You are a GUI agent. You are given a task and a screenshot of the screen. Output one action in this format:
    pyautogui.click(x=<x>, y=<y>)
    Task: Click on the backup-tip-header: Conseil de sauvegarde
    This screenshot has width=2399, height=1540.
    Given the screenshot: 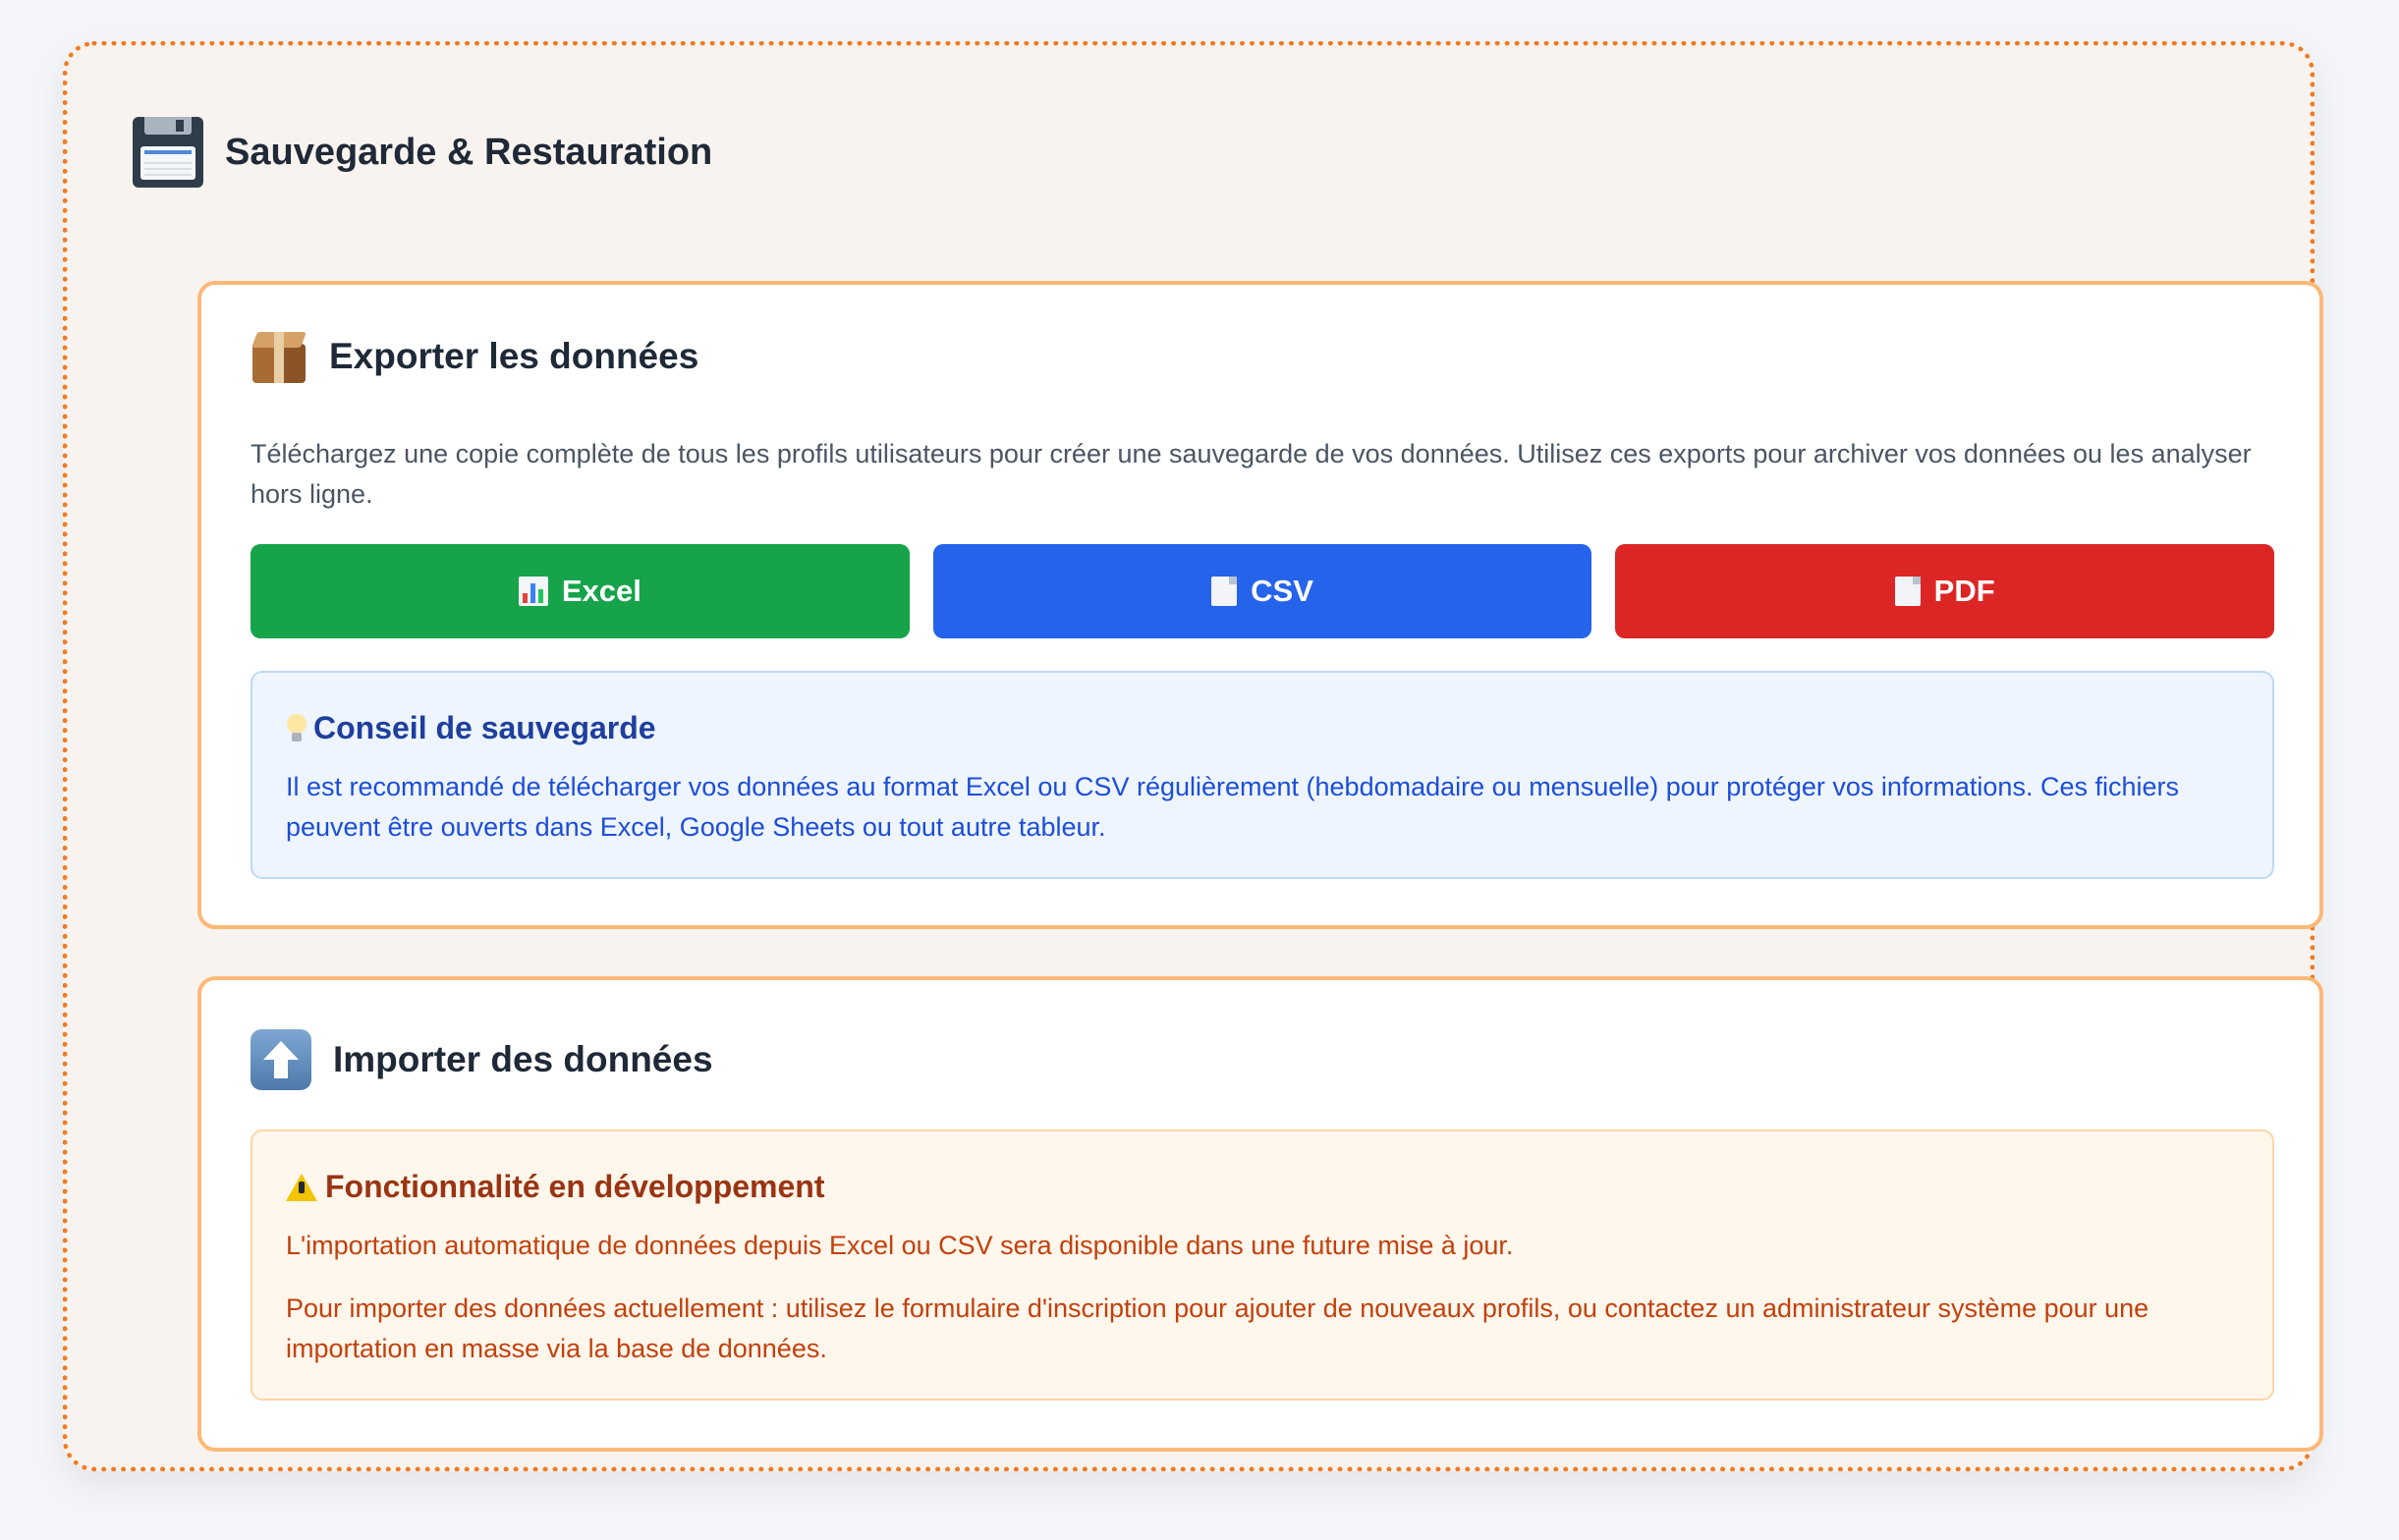 What is the action you would take?
    pyautogui.click(x=471, y=728)
    